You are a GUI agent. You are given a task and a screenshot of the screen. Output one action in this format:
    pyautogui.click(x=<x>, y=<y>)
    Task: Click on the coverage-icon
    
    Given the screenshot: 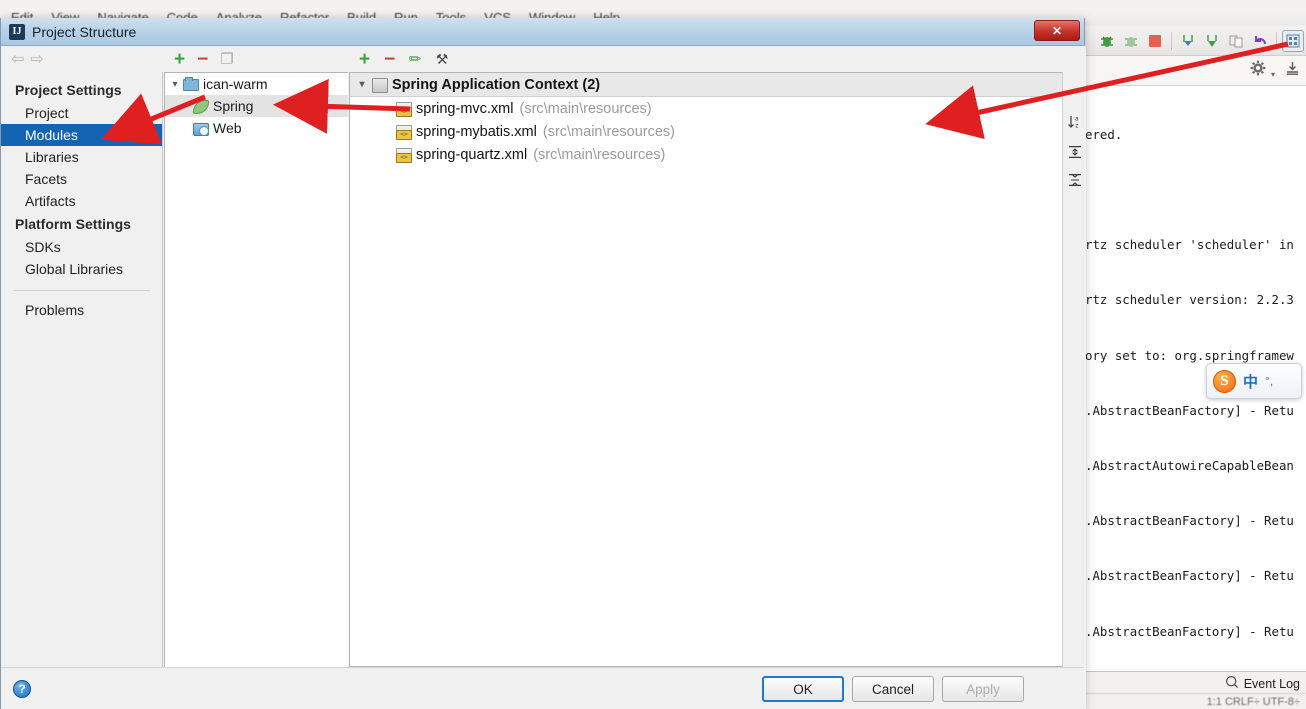 What is the action you would take?
    pyautogui.click(x=1131, y=41)
    